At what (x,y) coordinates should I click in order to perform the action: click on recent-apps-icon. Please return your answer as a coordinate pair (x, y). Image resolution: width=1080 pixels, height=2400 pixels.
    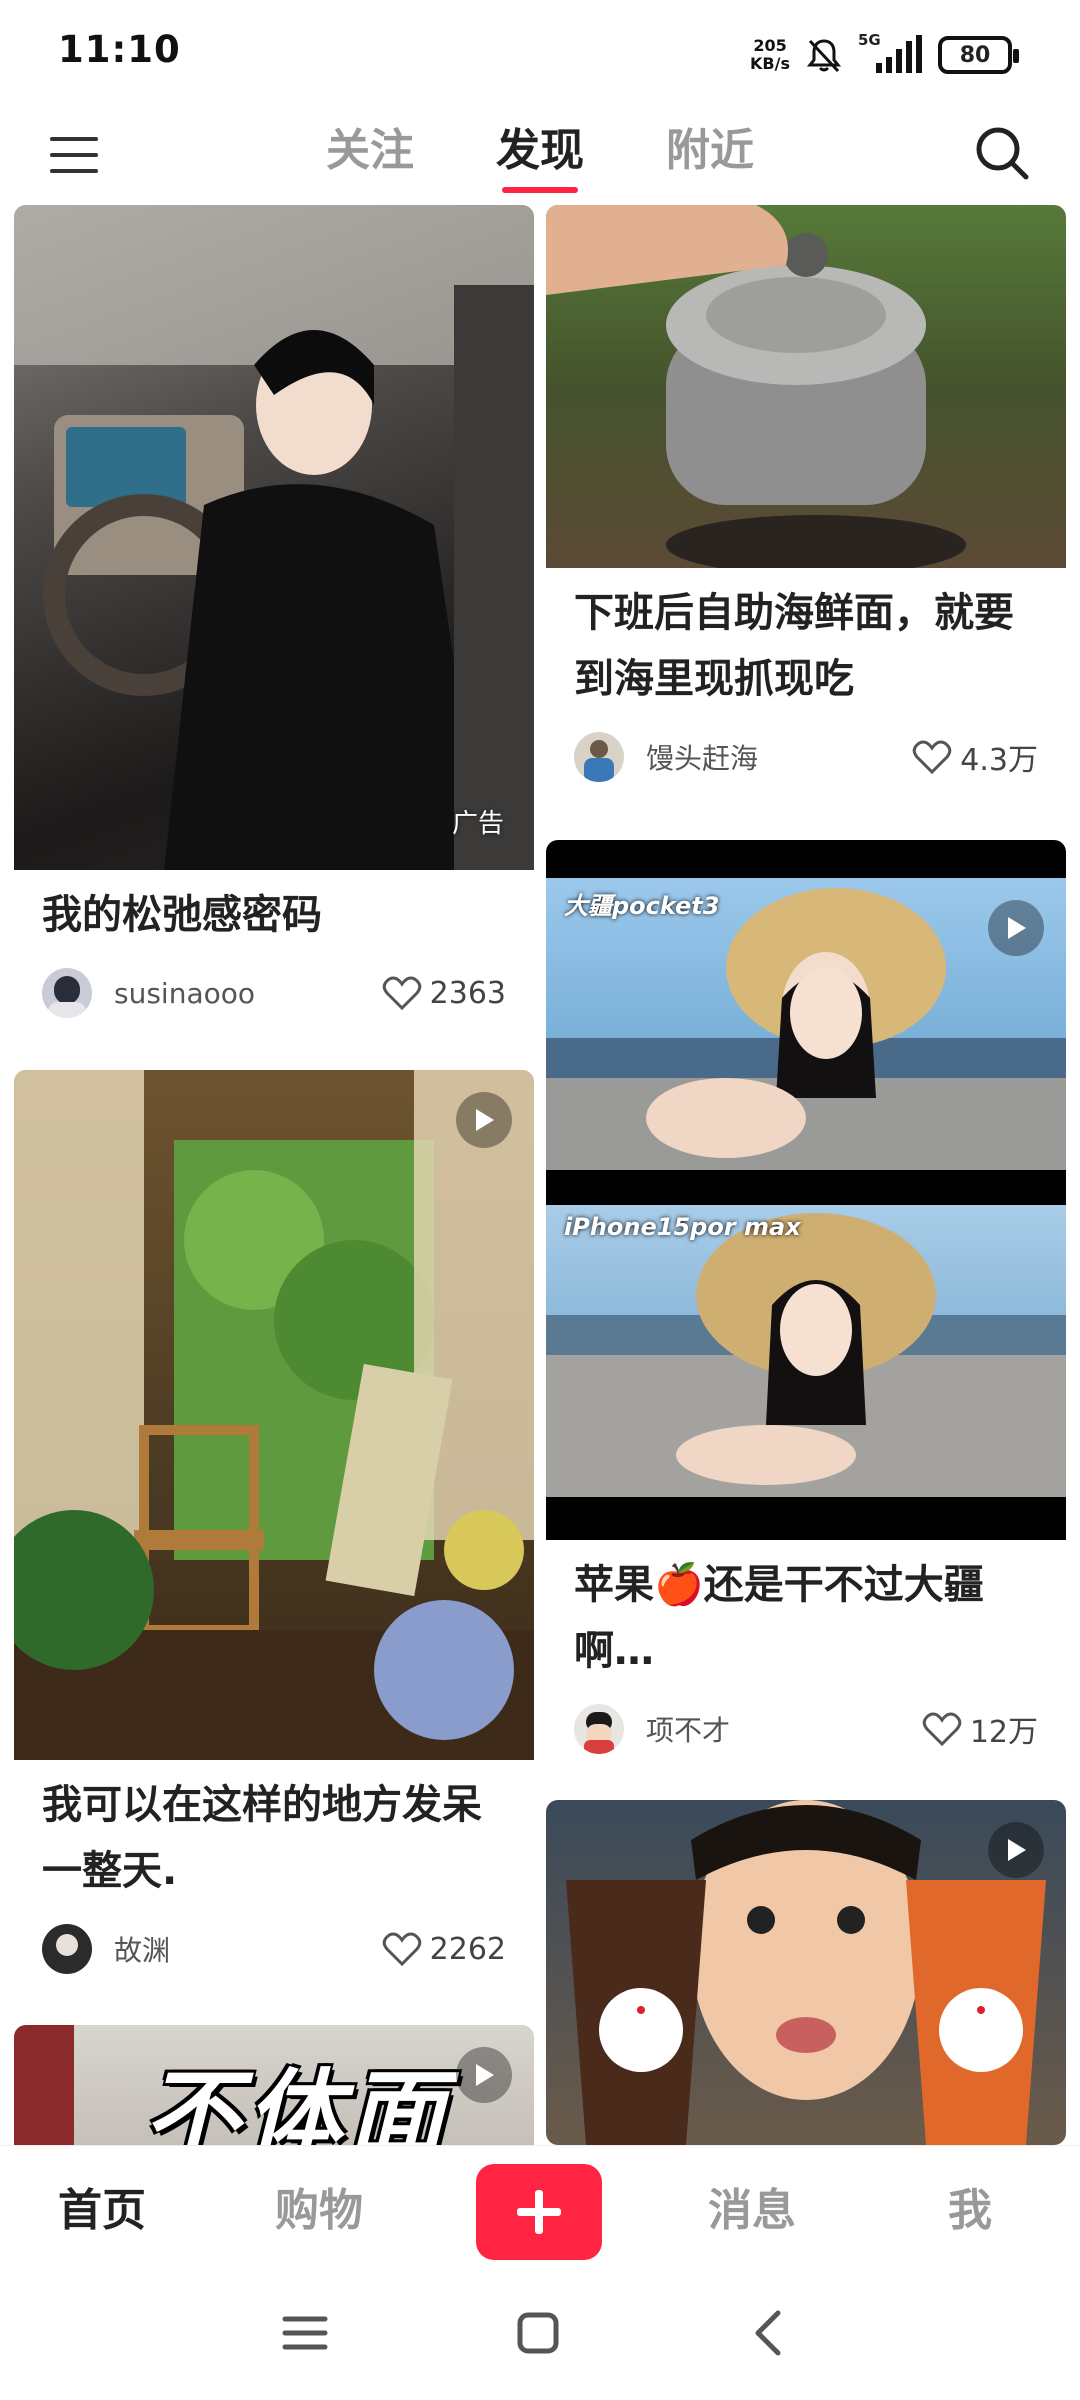
    Looking at the image, I should click on (305, 2333).